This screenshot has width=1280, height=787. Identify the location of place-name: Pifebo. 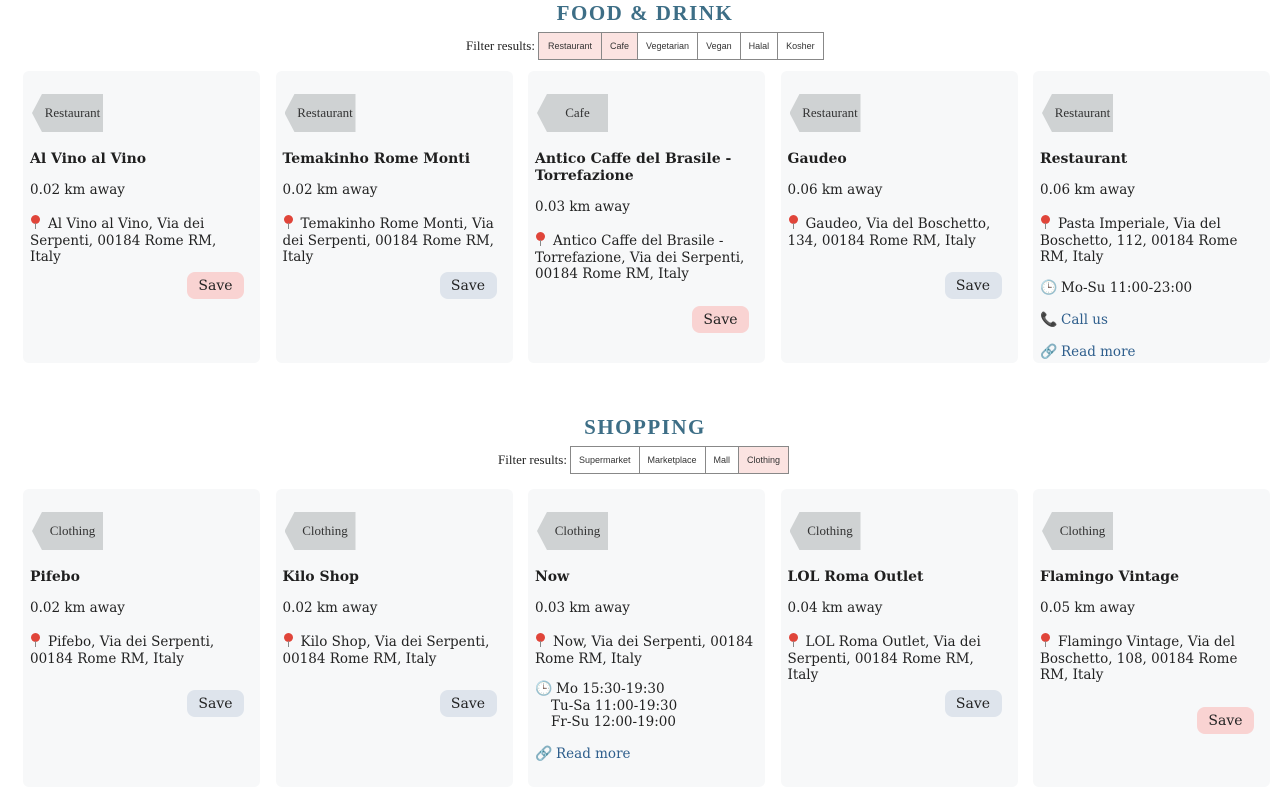
(55, 577).